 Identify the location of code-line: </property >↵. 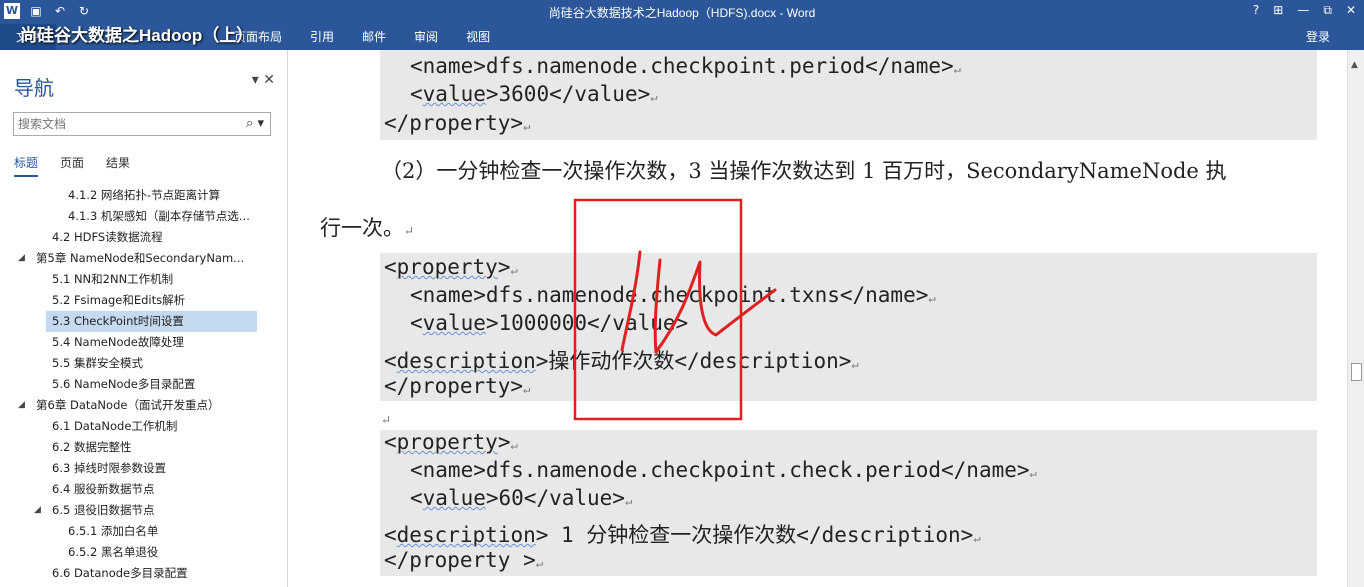
(463, 560).